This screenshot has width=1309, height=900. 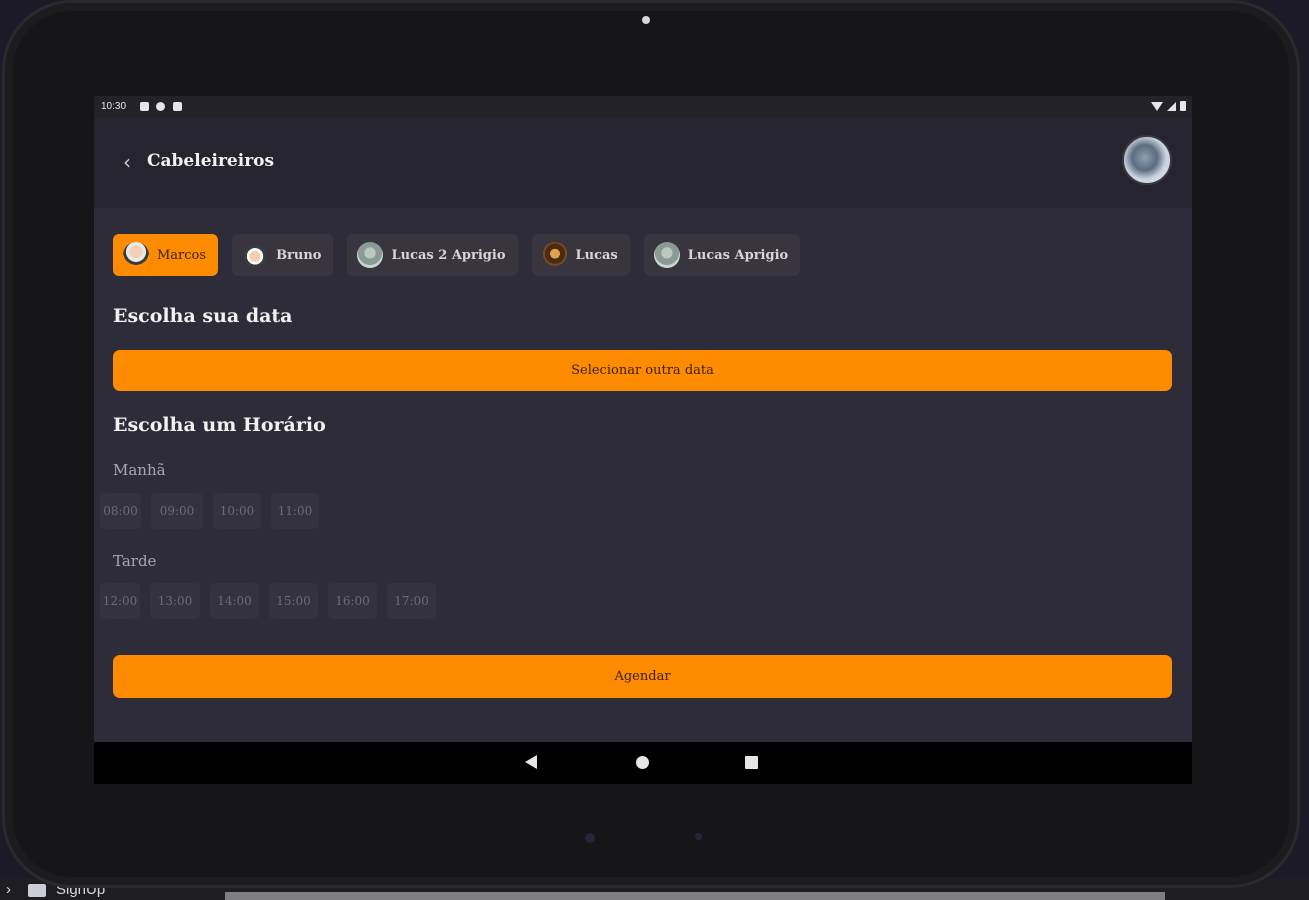 I want to click on barber-chip-lucas-aprigio: Lucas Aprigio, so click(x=722, y=255).